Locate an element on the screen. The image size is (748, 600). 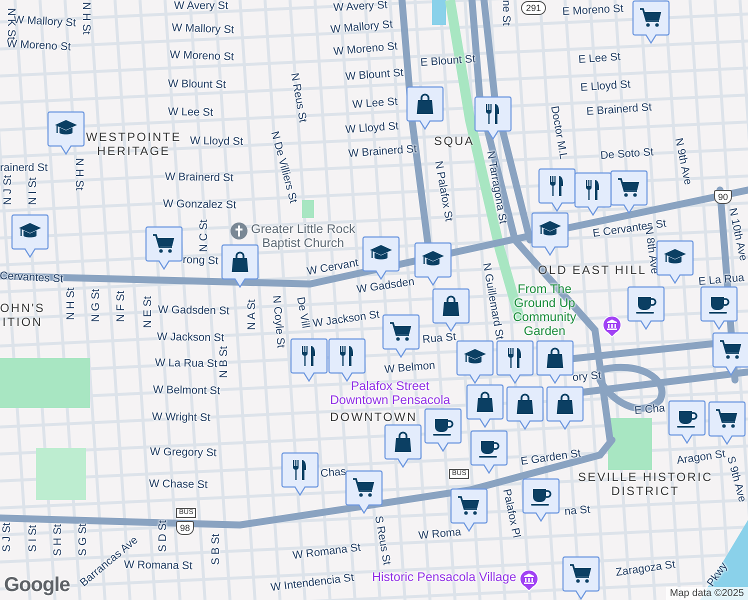
neighborhood-label: DISTRICT is located at coordinates (645, 491).